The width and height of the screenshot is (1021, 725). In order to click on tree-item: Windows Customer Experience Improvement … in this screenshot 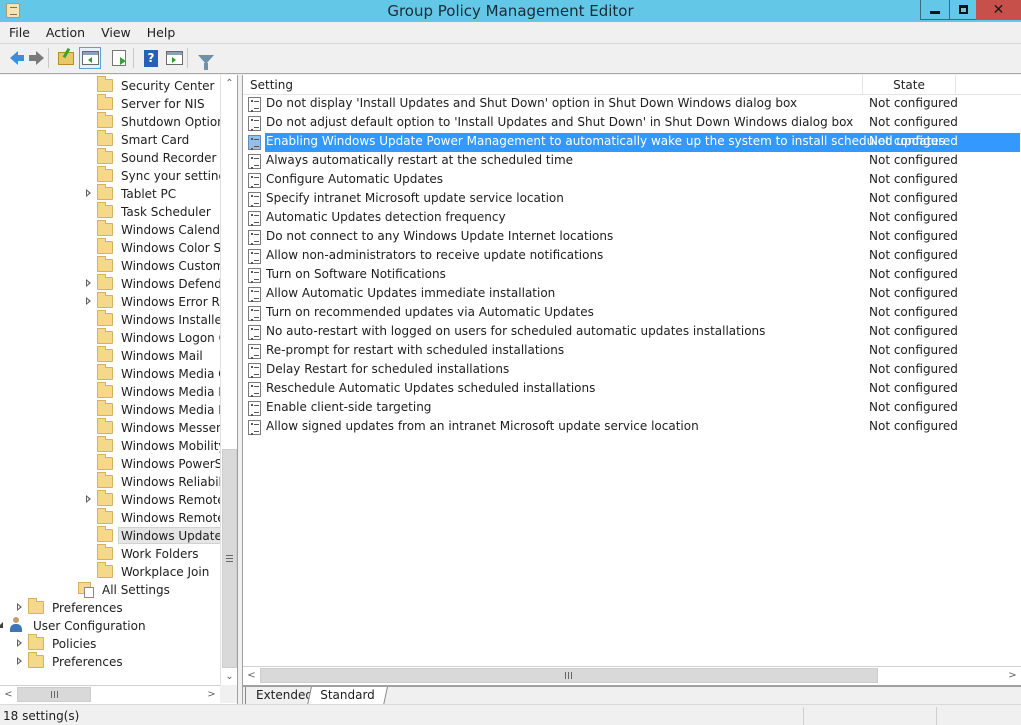, I will do `click(158, 264)`.